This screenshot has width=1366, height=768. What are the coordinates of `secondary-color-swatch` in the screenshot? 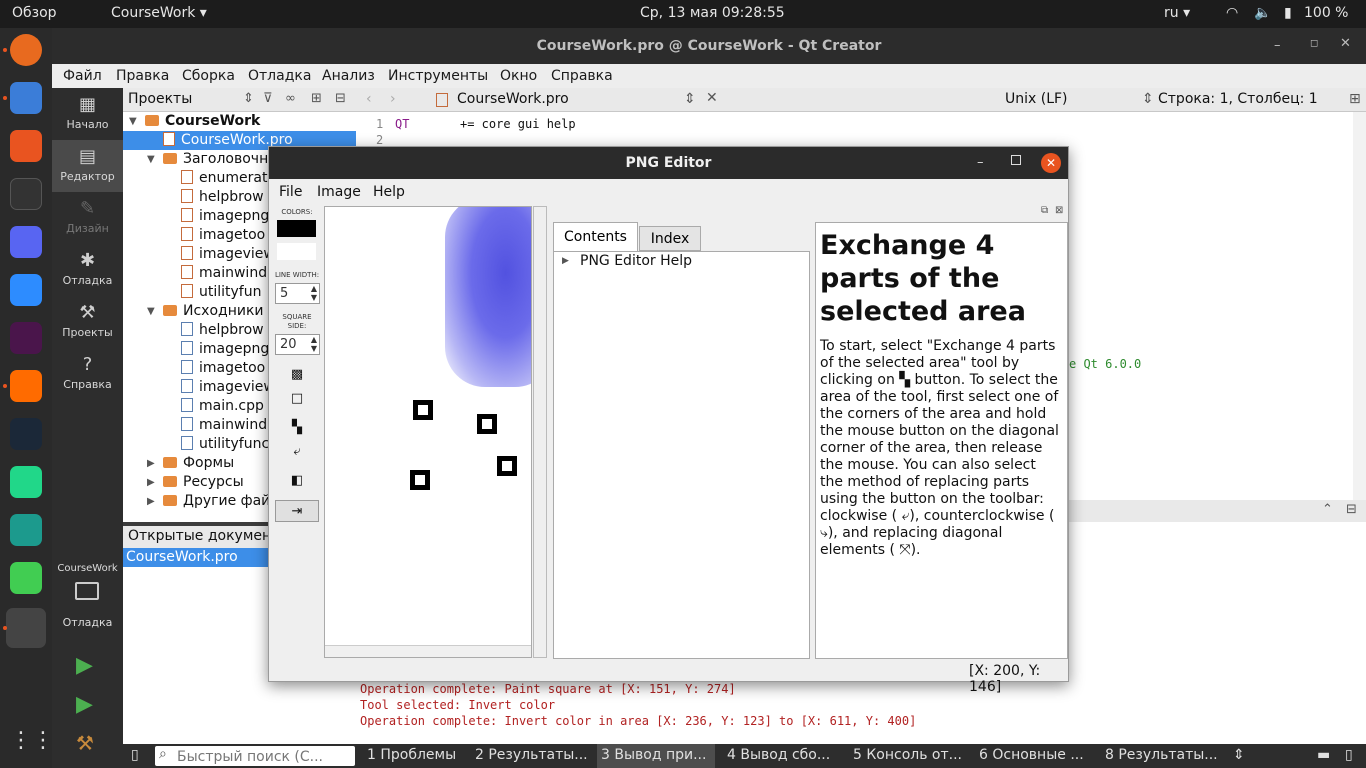 It's located at (296, 251).